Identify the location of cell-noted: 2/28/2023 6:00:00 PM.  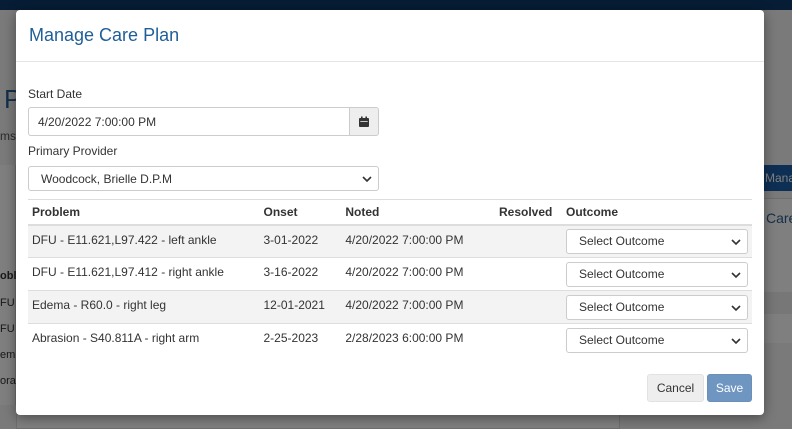
(418, 340).